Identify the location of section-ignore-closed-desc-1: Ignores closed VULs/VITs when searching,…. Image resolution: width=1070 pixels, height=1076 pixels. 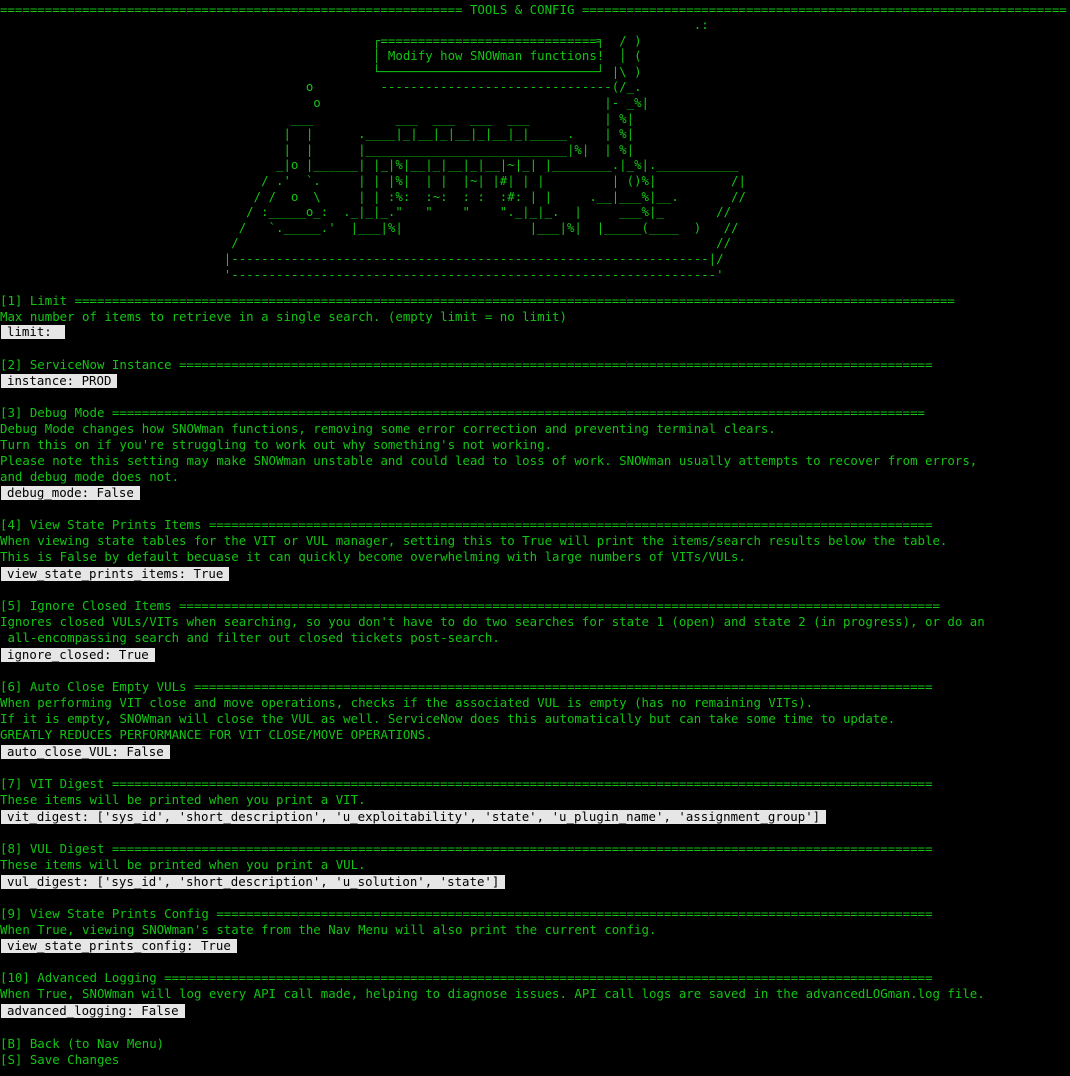
(492, 621).